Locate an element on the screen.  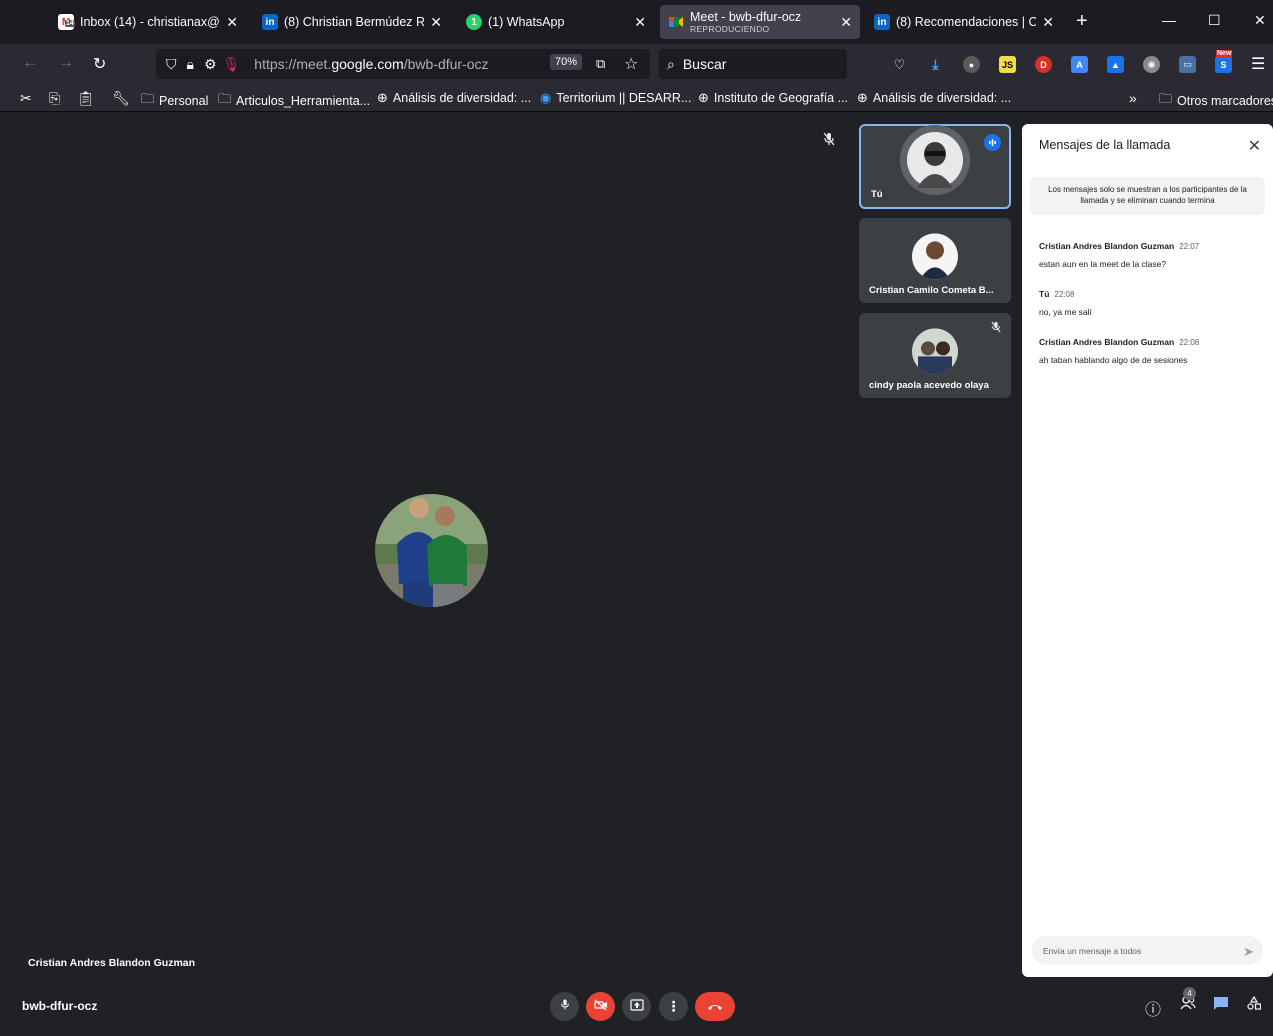
hang-up-icon is located at coordinates (715, 1007).